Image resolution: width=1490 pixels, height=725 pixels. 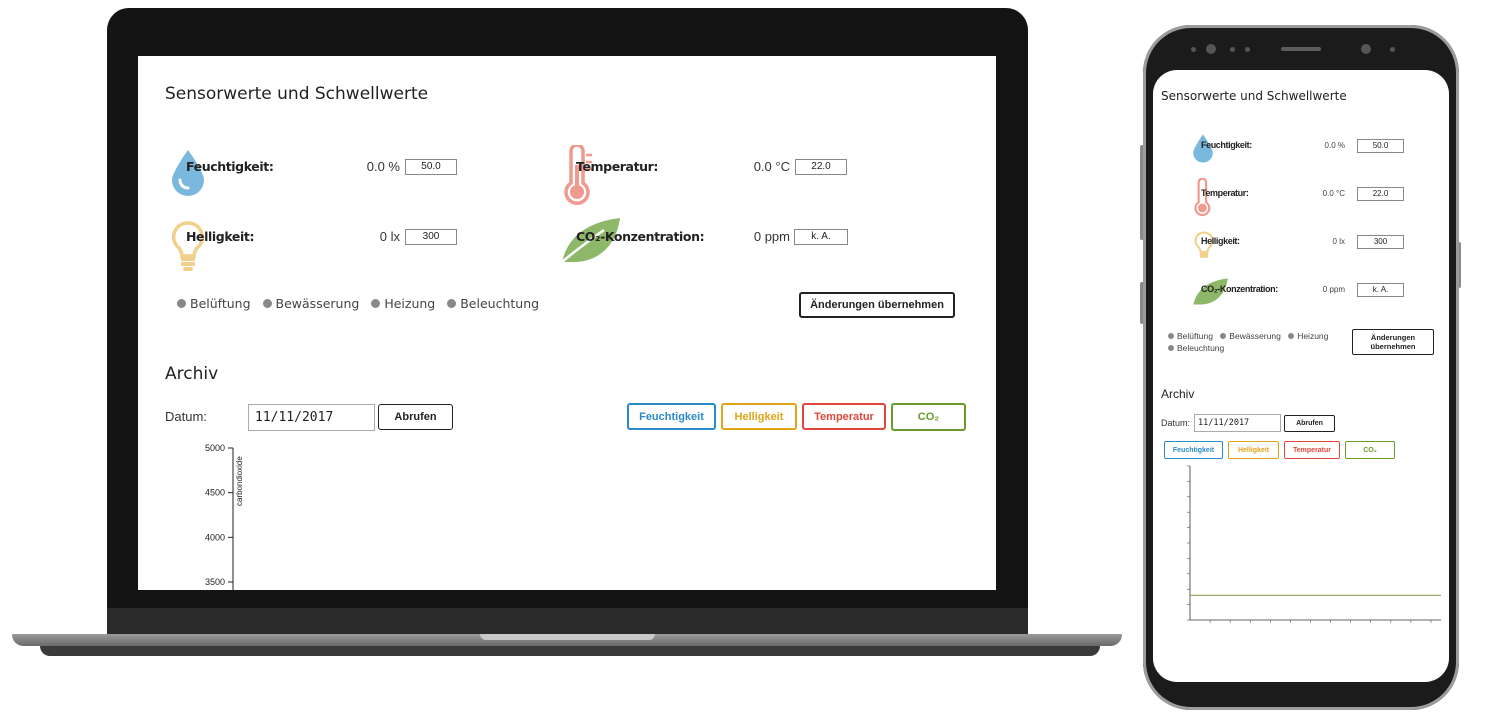 I want to click on laptop-notch, so click(x=567, y=637).